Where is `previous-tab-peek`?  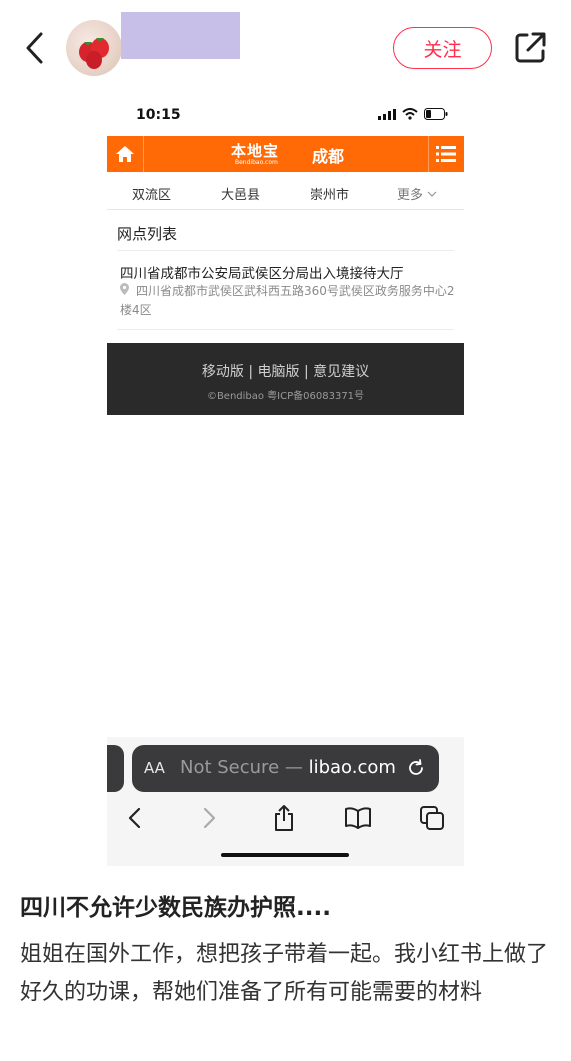 previous-tab-peek is located at coordinates (115, 768).